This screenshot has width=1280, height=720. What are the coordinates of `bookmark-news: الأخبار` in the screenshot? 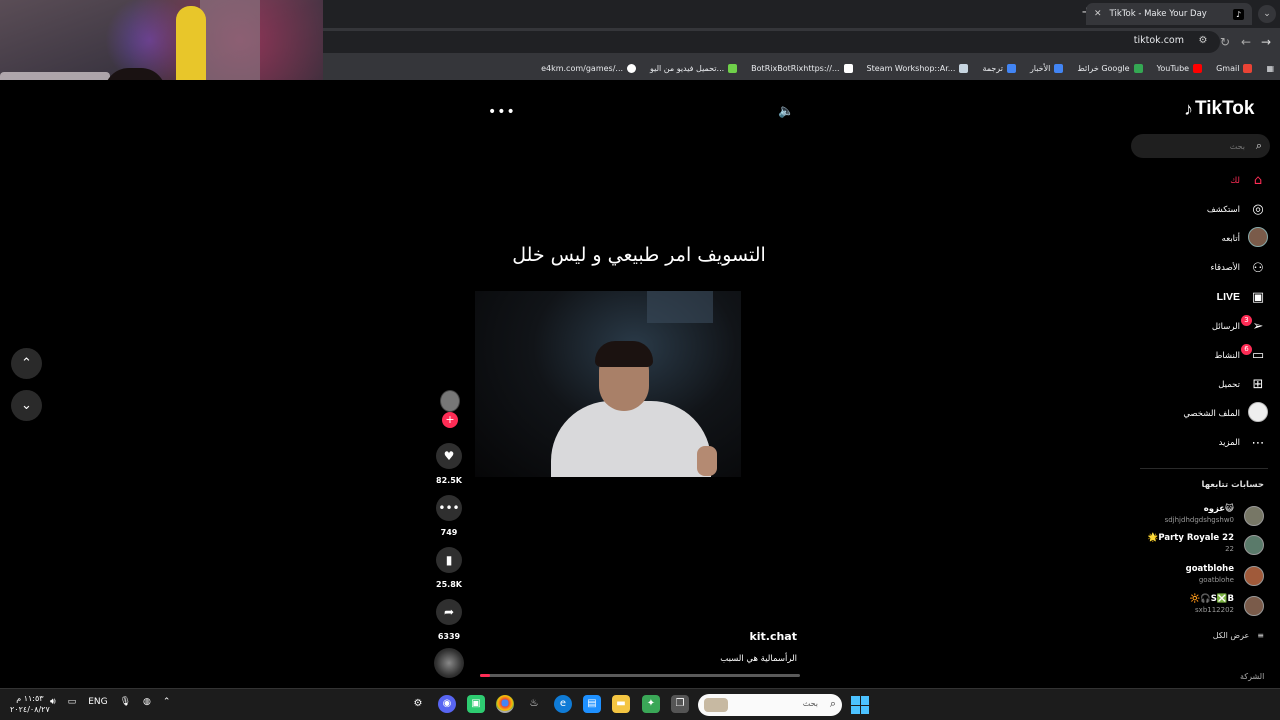 It's located at (1047, 68).